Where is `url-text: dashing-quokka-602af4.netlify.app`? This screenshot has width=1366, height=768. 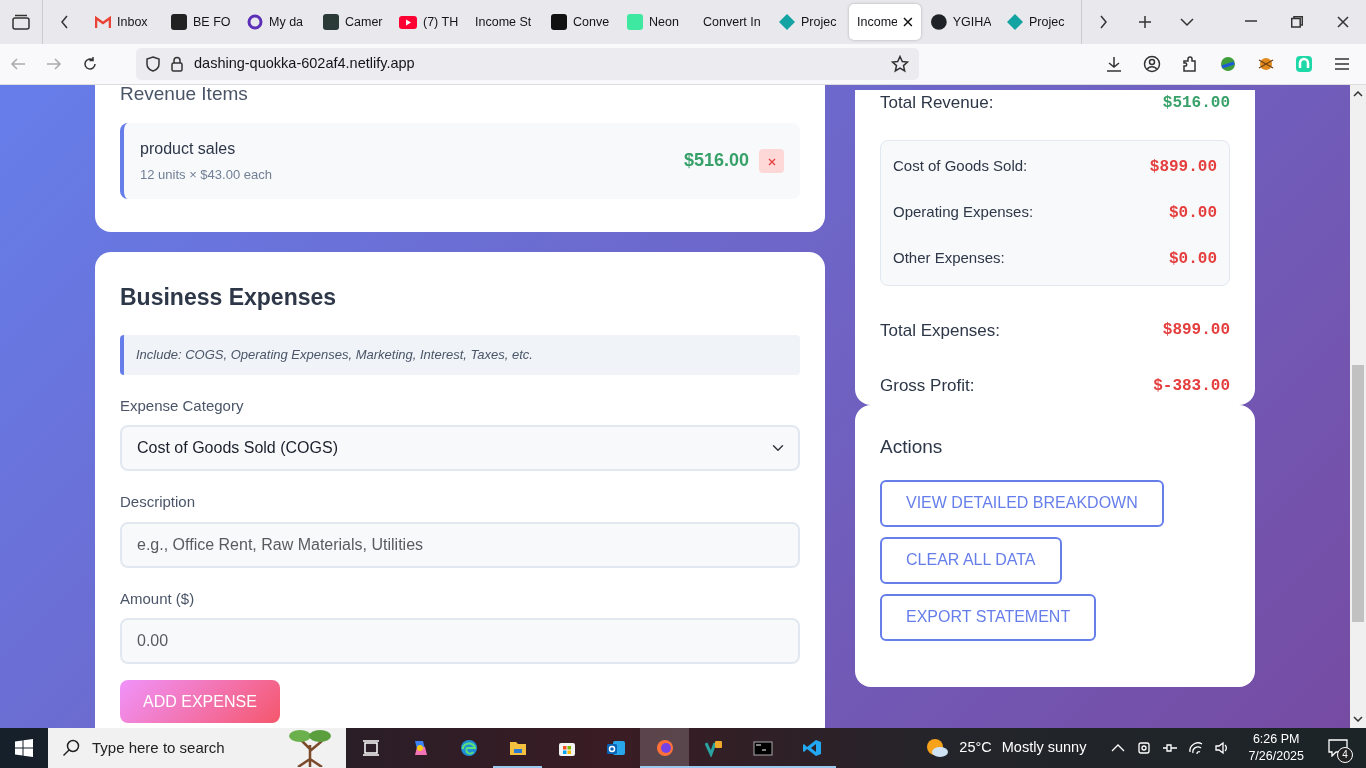
url-text: dashing-quokka-602af4.netlify.app is located at coordinates (305, 64).